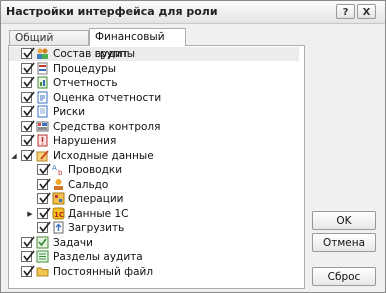 The width and height of the screenshot is (386, 293). I want to click on tree-item-label: Риски, so click(69, 112).